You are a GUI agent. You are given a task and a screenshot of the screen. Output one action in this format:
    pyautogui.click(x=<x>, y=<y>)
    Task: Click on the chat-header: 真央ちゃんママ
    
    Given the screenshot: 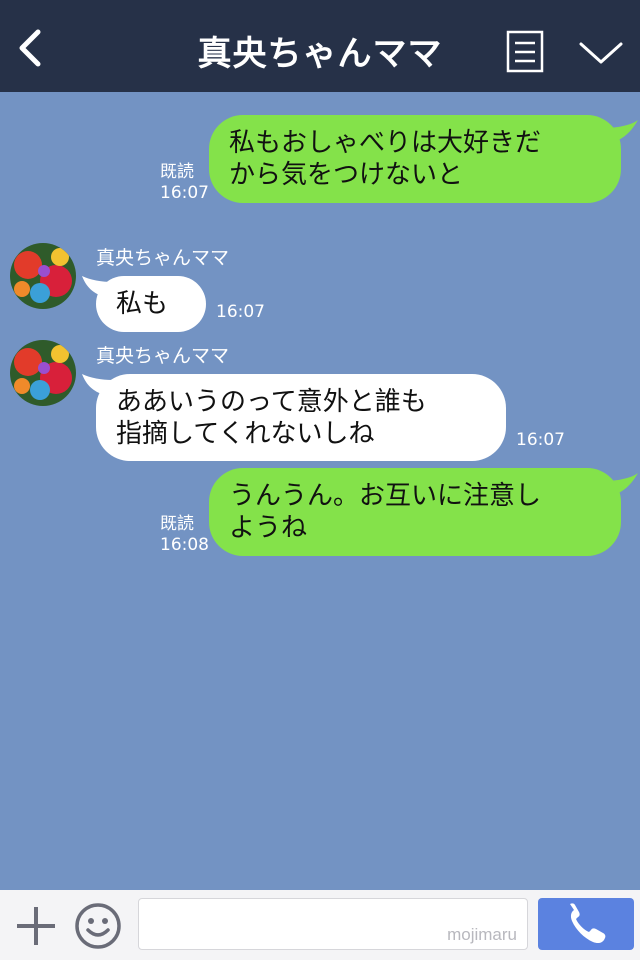 What is the action you would take?
    pyautogui.click(x=320, y=46)
    